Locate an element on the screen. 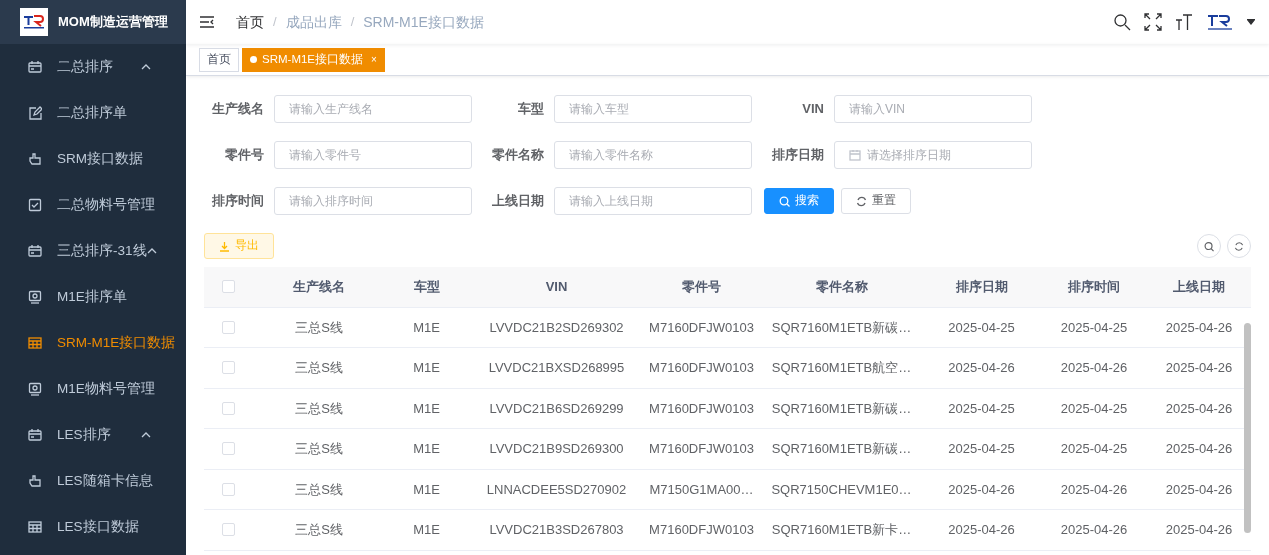  scrollbar is located at coordinates (1247, 428).